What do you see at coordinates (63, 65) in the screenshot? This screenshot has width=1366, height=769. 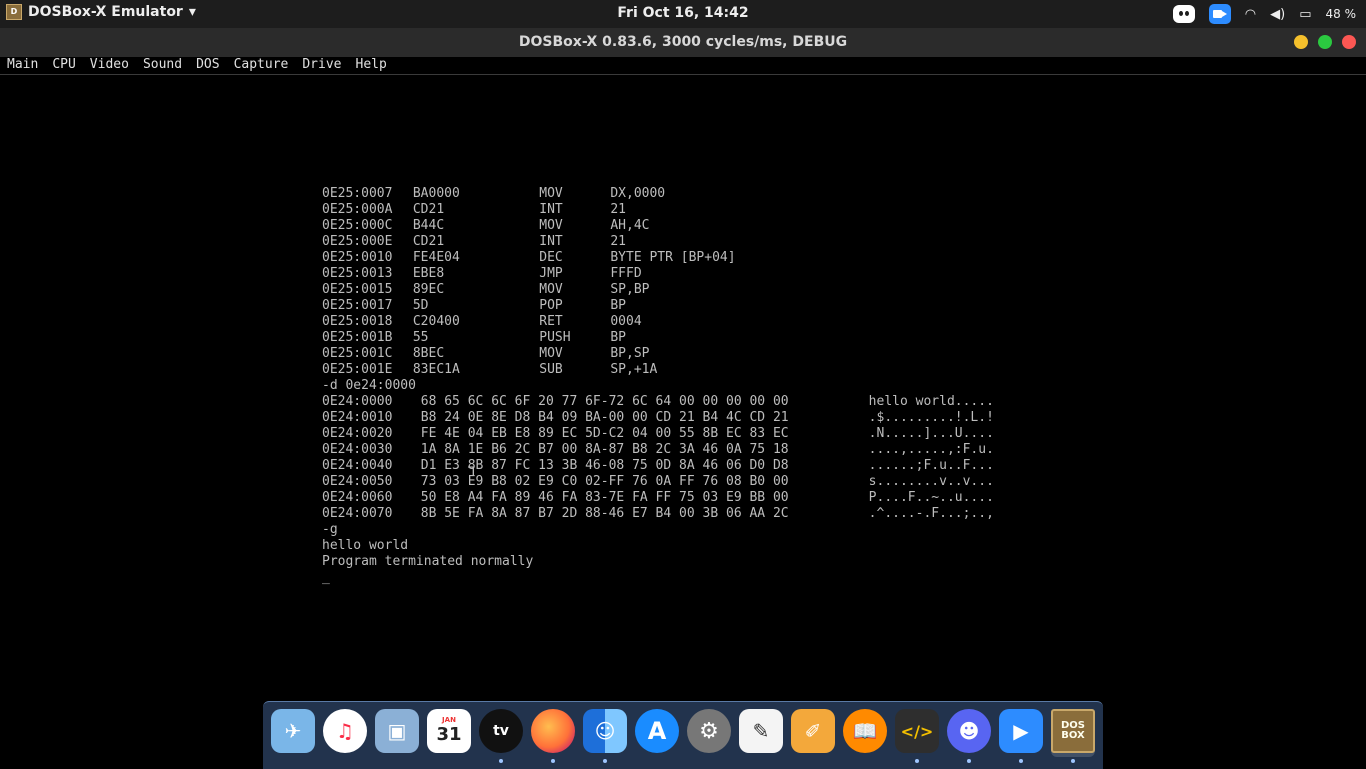 I see `menu-cpu: CPU` at bounding box center [63, 65].